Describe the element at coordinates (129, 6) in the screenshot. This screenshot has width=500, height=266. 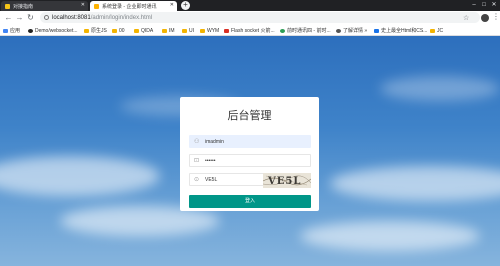
I see `tab-label: 系统登录 - 企业即时通讯` at that location.